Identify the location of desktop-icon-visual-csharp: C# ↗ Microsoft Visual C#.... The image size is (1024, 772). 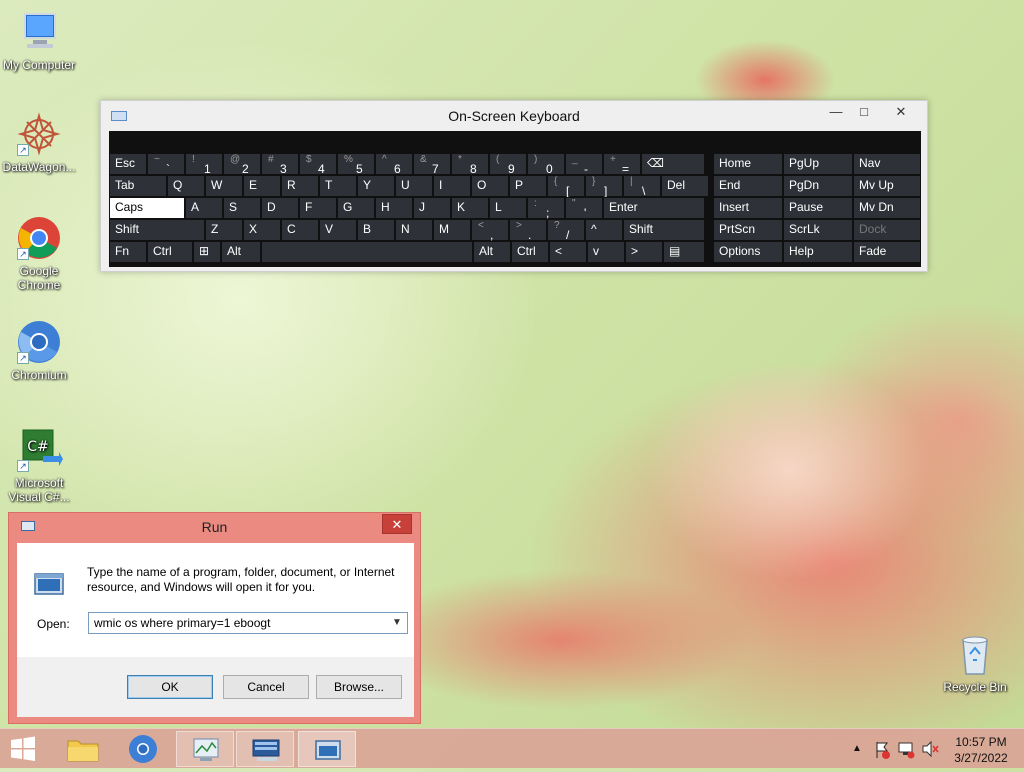
(39, 465).